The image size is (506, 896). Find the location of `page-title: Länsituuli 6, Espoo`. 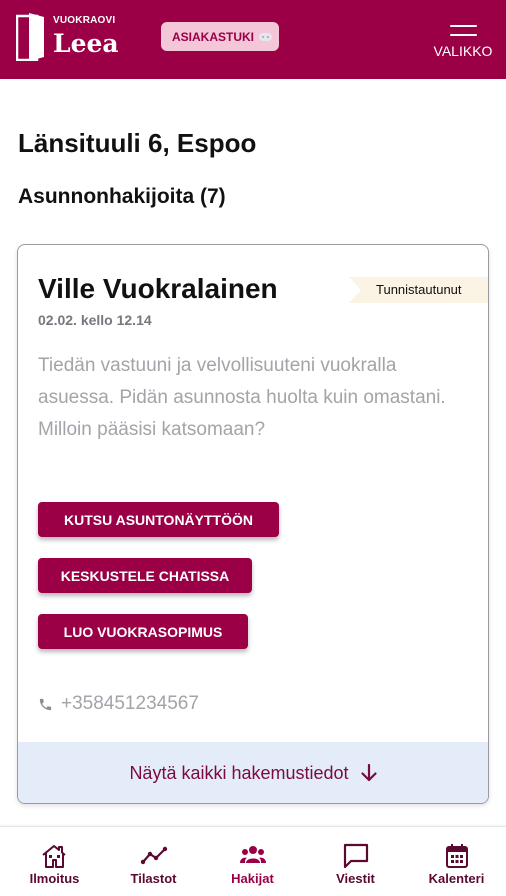

page-title: Länsituuli 6, Espoo is located at coordinates (137, 143).